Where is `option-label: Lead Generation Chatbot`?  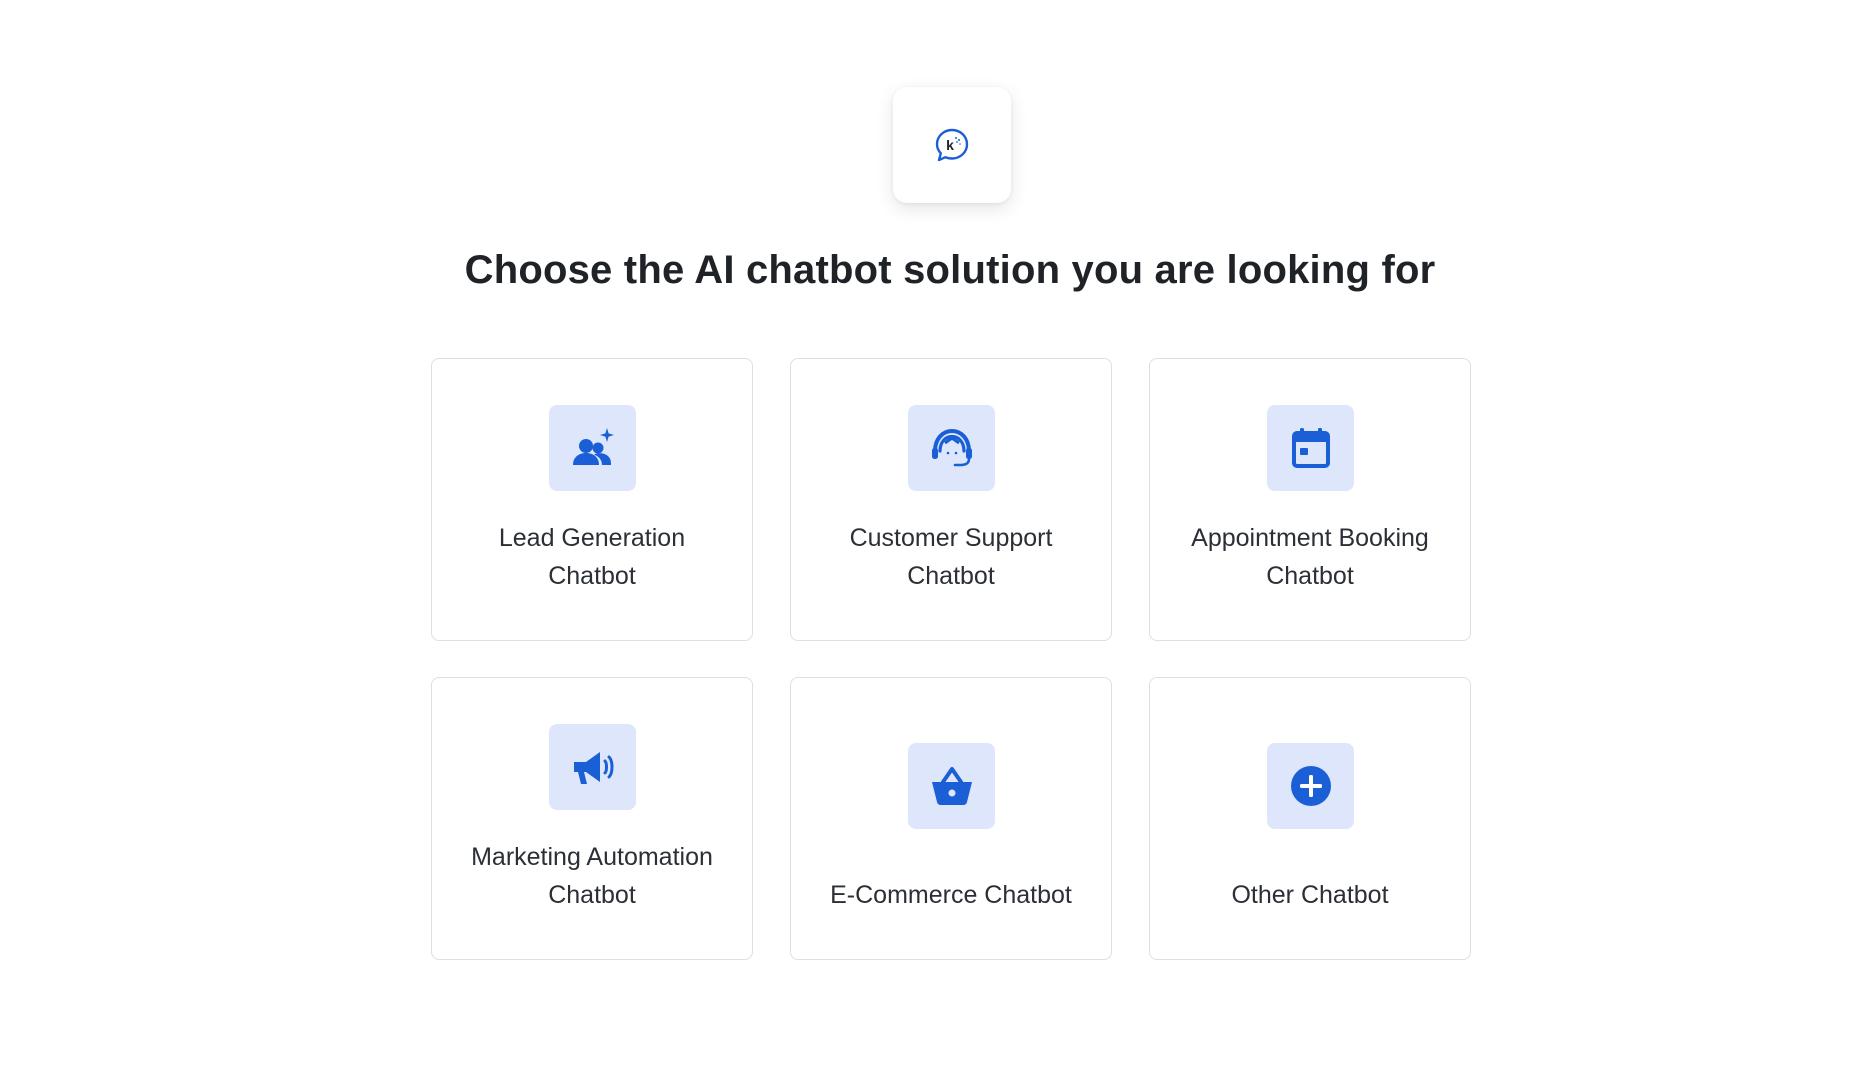
option-label: Lead Generation Chatbot is located at coordinates (592, 557).